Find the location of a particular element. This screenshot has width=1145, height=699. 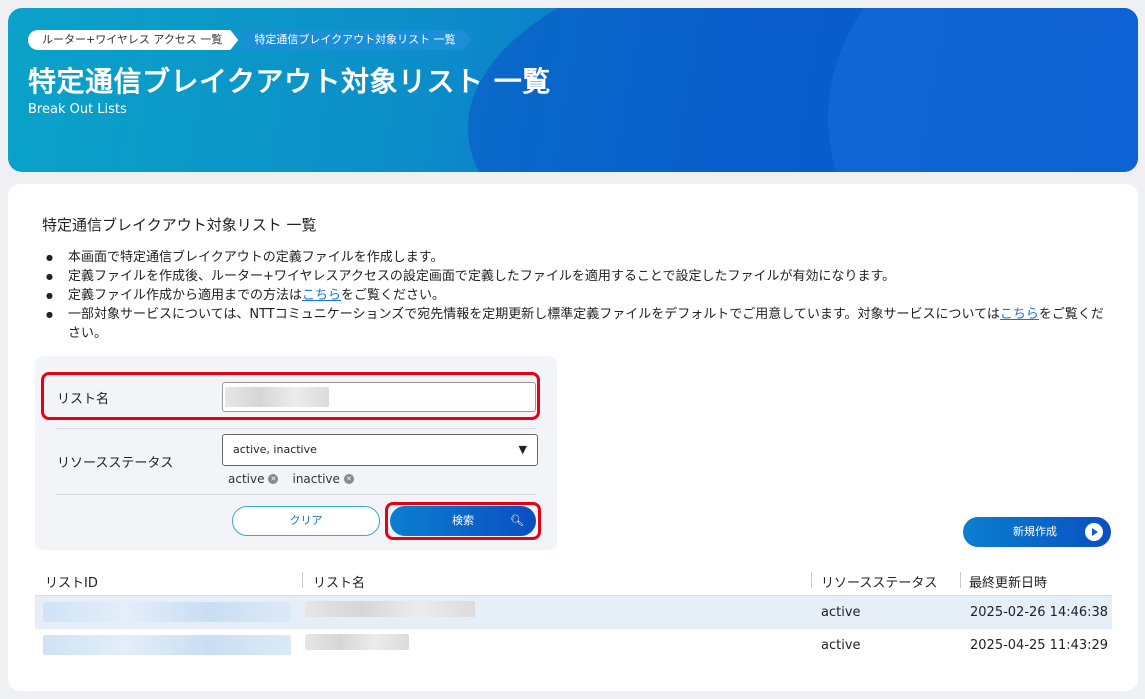

table-header: リストID リスト名 リソースステータス 最終更新日時 is located at coordinates (573, 580).